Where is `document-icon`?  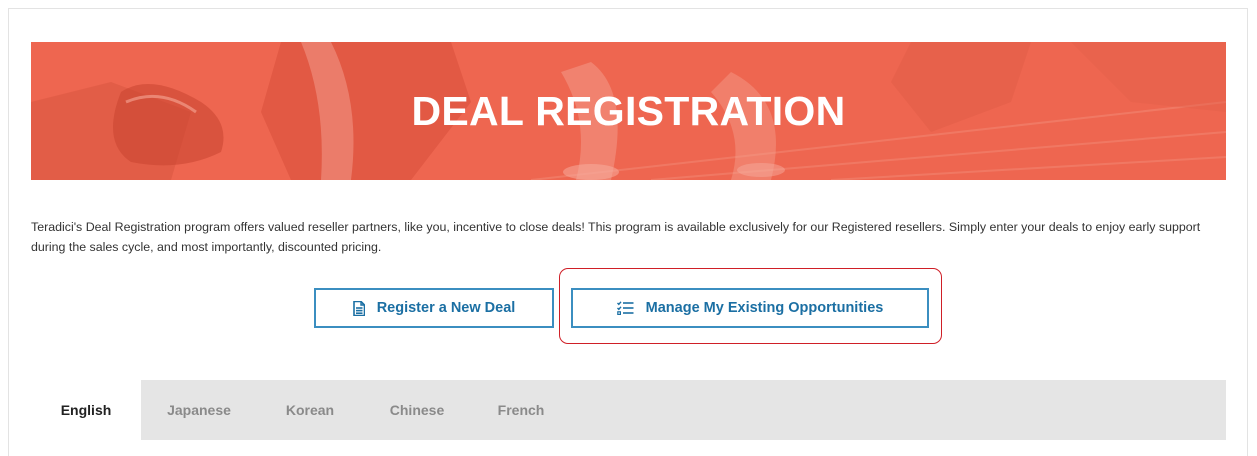 document-icon is located at coordinates (358, 308).